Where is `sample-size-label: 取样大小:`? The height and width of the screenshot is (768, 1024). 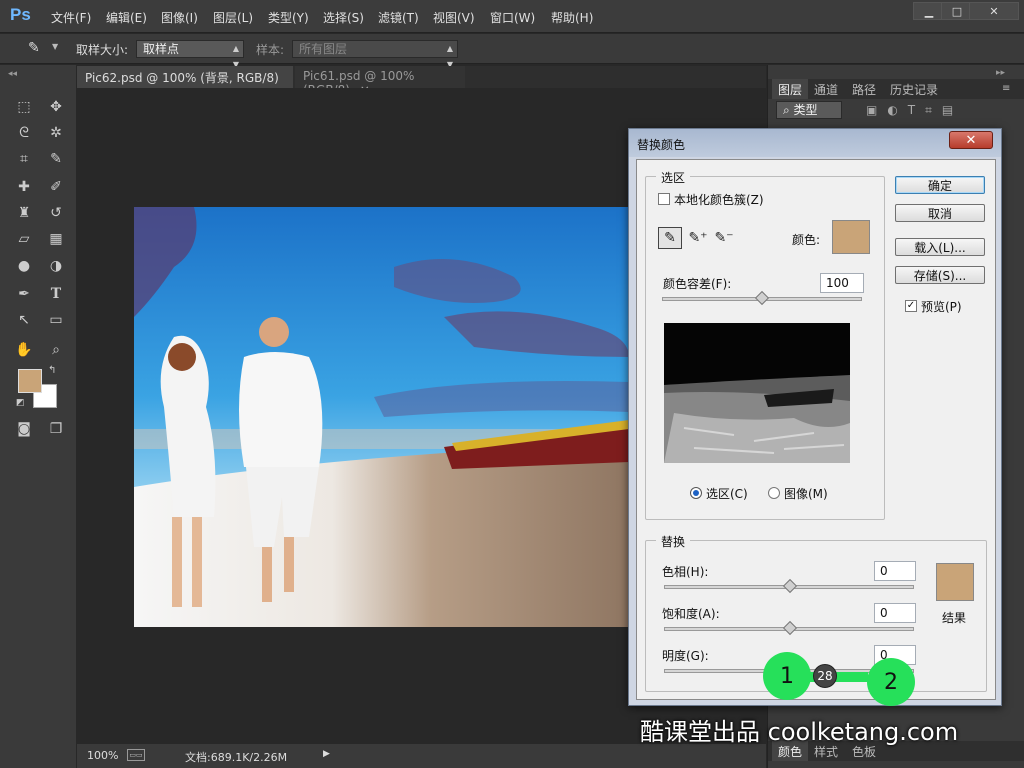
sample-size-label: 取样大小: is located at coordinates (102, 50).